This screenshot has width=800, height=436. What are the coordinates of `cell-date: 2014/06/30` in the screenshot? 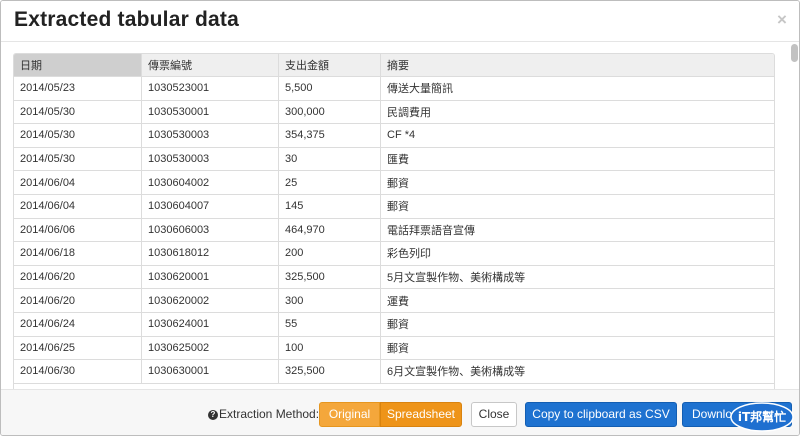 It's located at (78, 371).